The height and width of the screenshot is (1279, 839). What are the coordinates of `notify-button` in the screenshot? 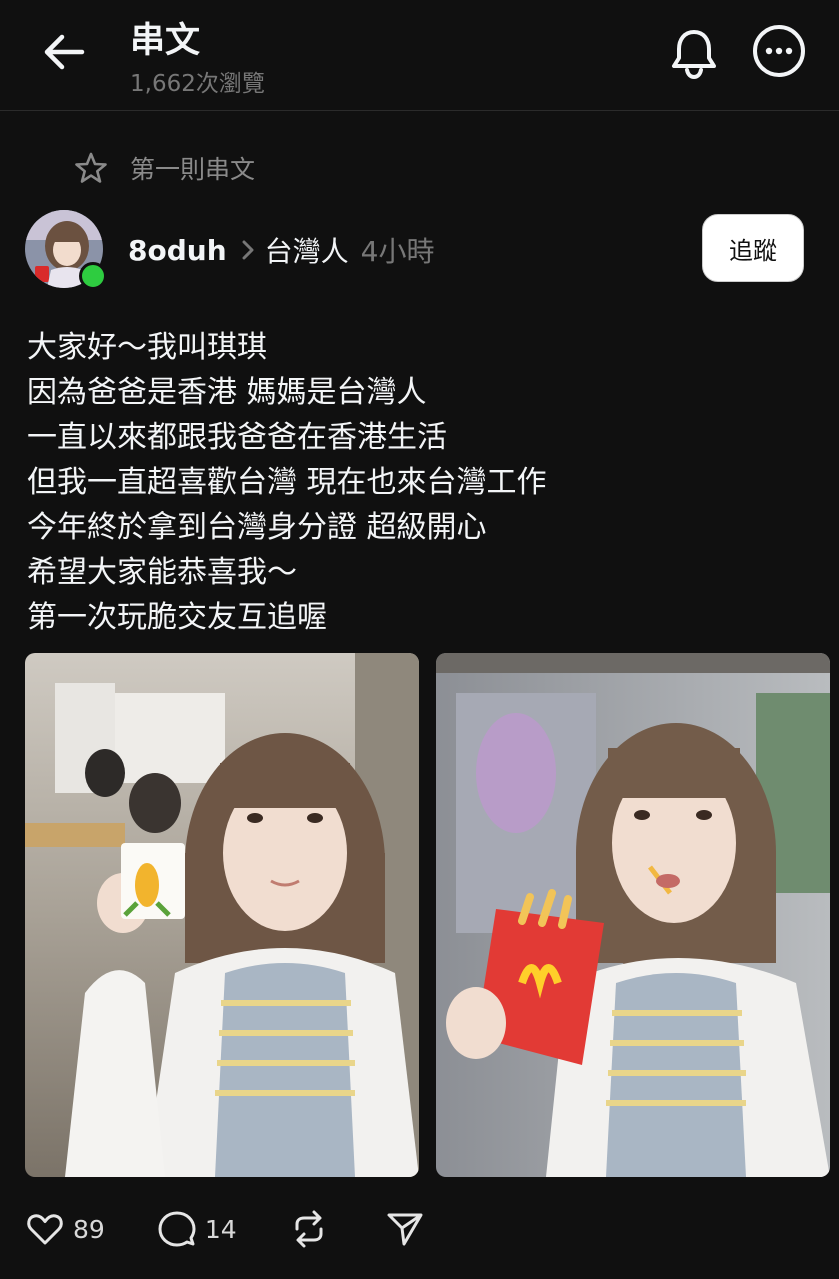 It's located at (694, 52).